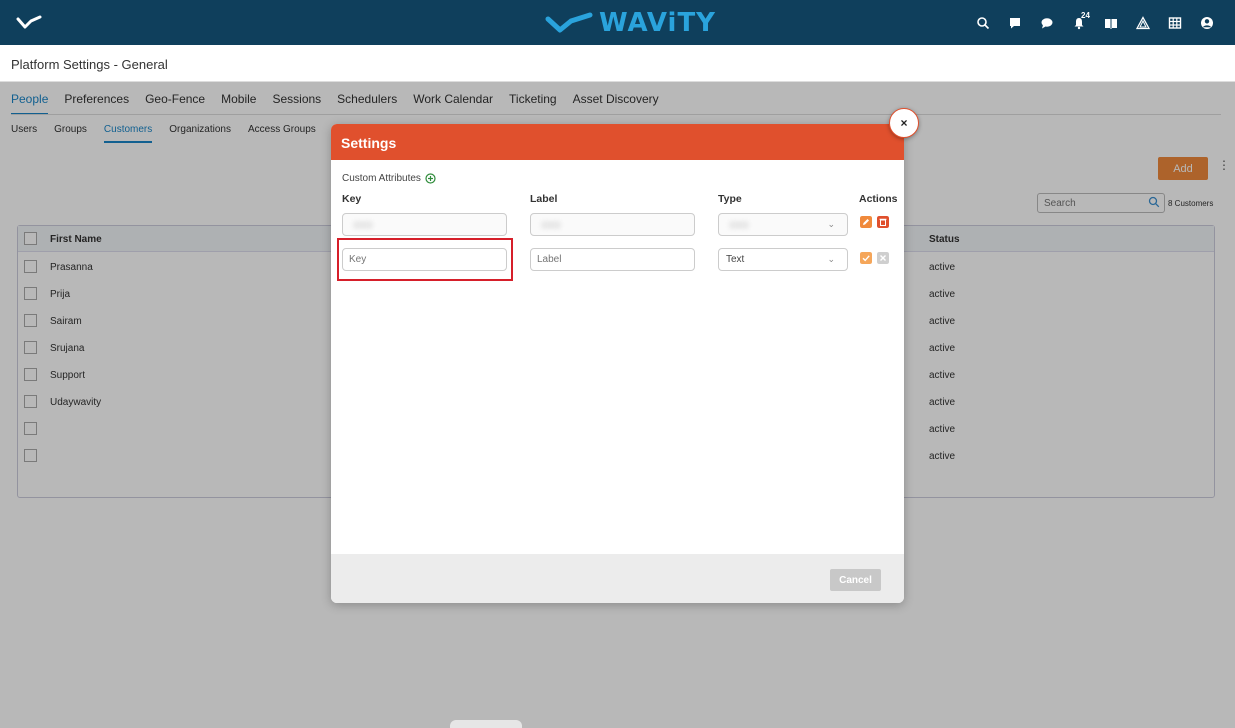 Image resolution: width=1235 pixels, height=728 pixels. Describe the element at coordinates (1207, 22) in the screenshot. I see `user-avatar-icon` at that location.